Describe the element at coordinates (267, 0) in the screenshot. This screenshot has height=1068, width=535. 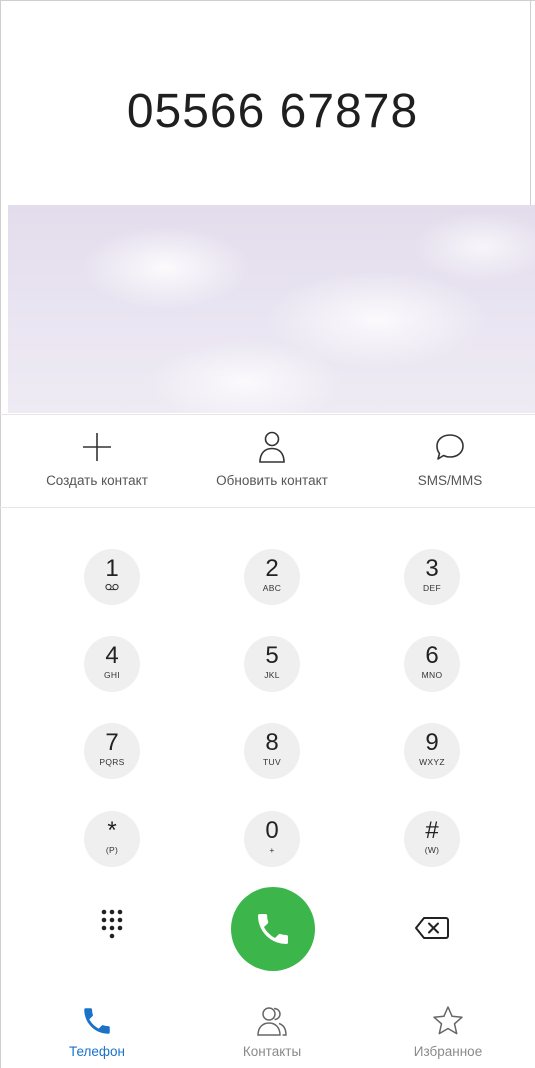
I see `frame-edge-top` at that location.